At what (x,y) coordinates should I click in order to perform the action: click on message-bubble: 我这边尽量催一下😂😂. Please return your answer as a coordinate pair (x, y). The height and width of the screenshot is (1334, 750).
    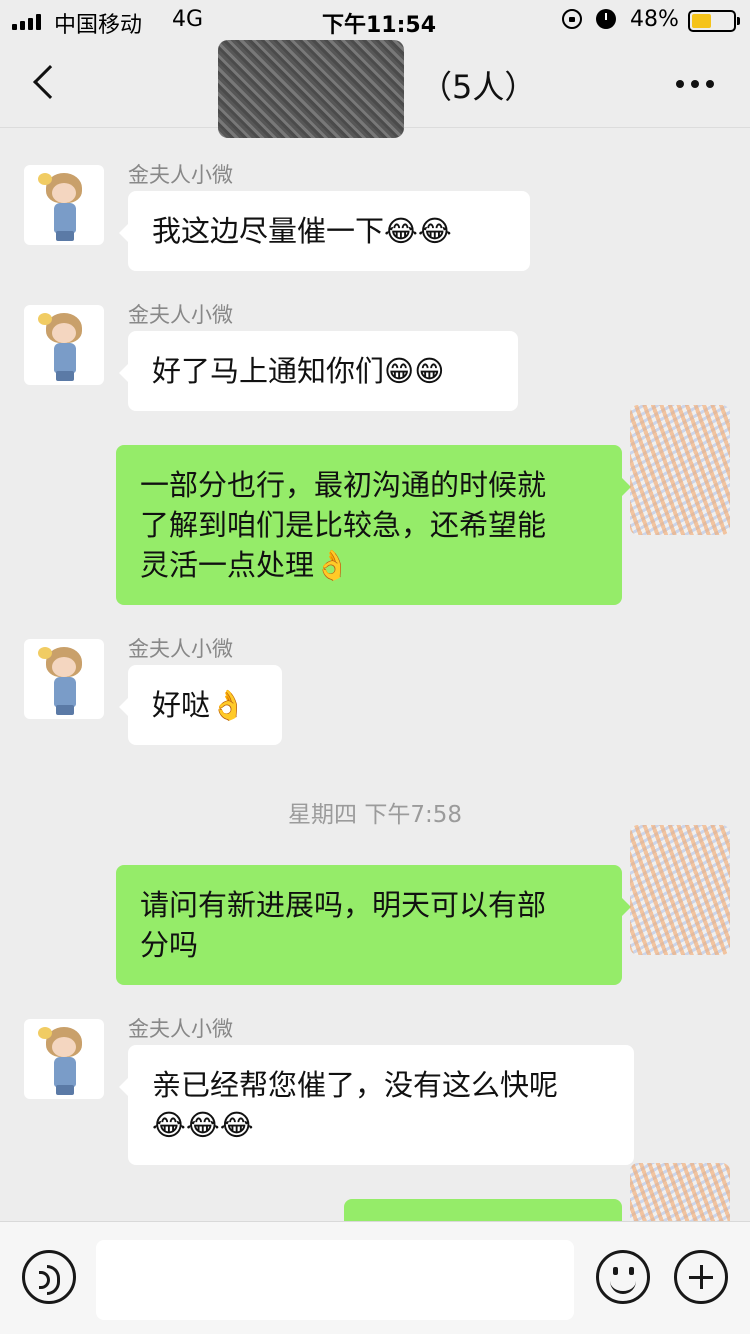
    Looking at the image, I should click on (324, 231).